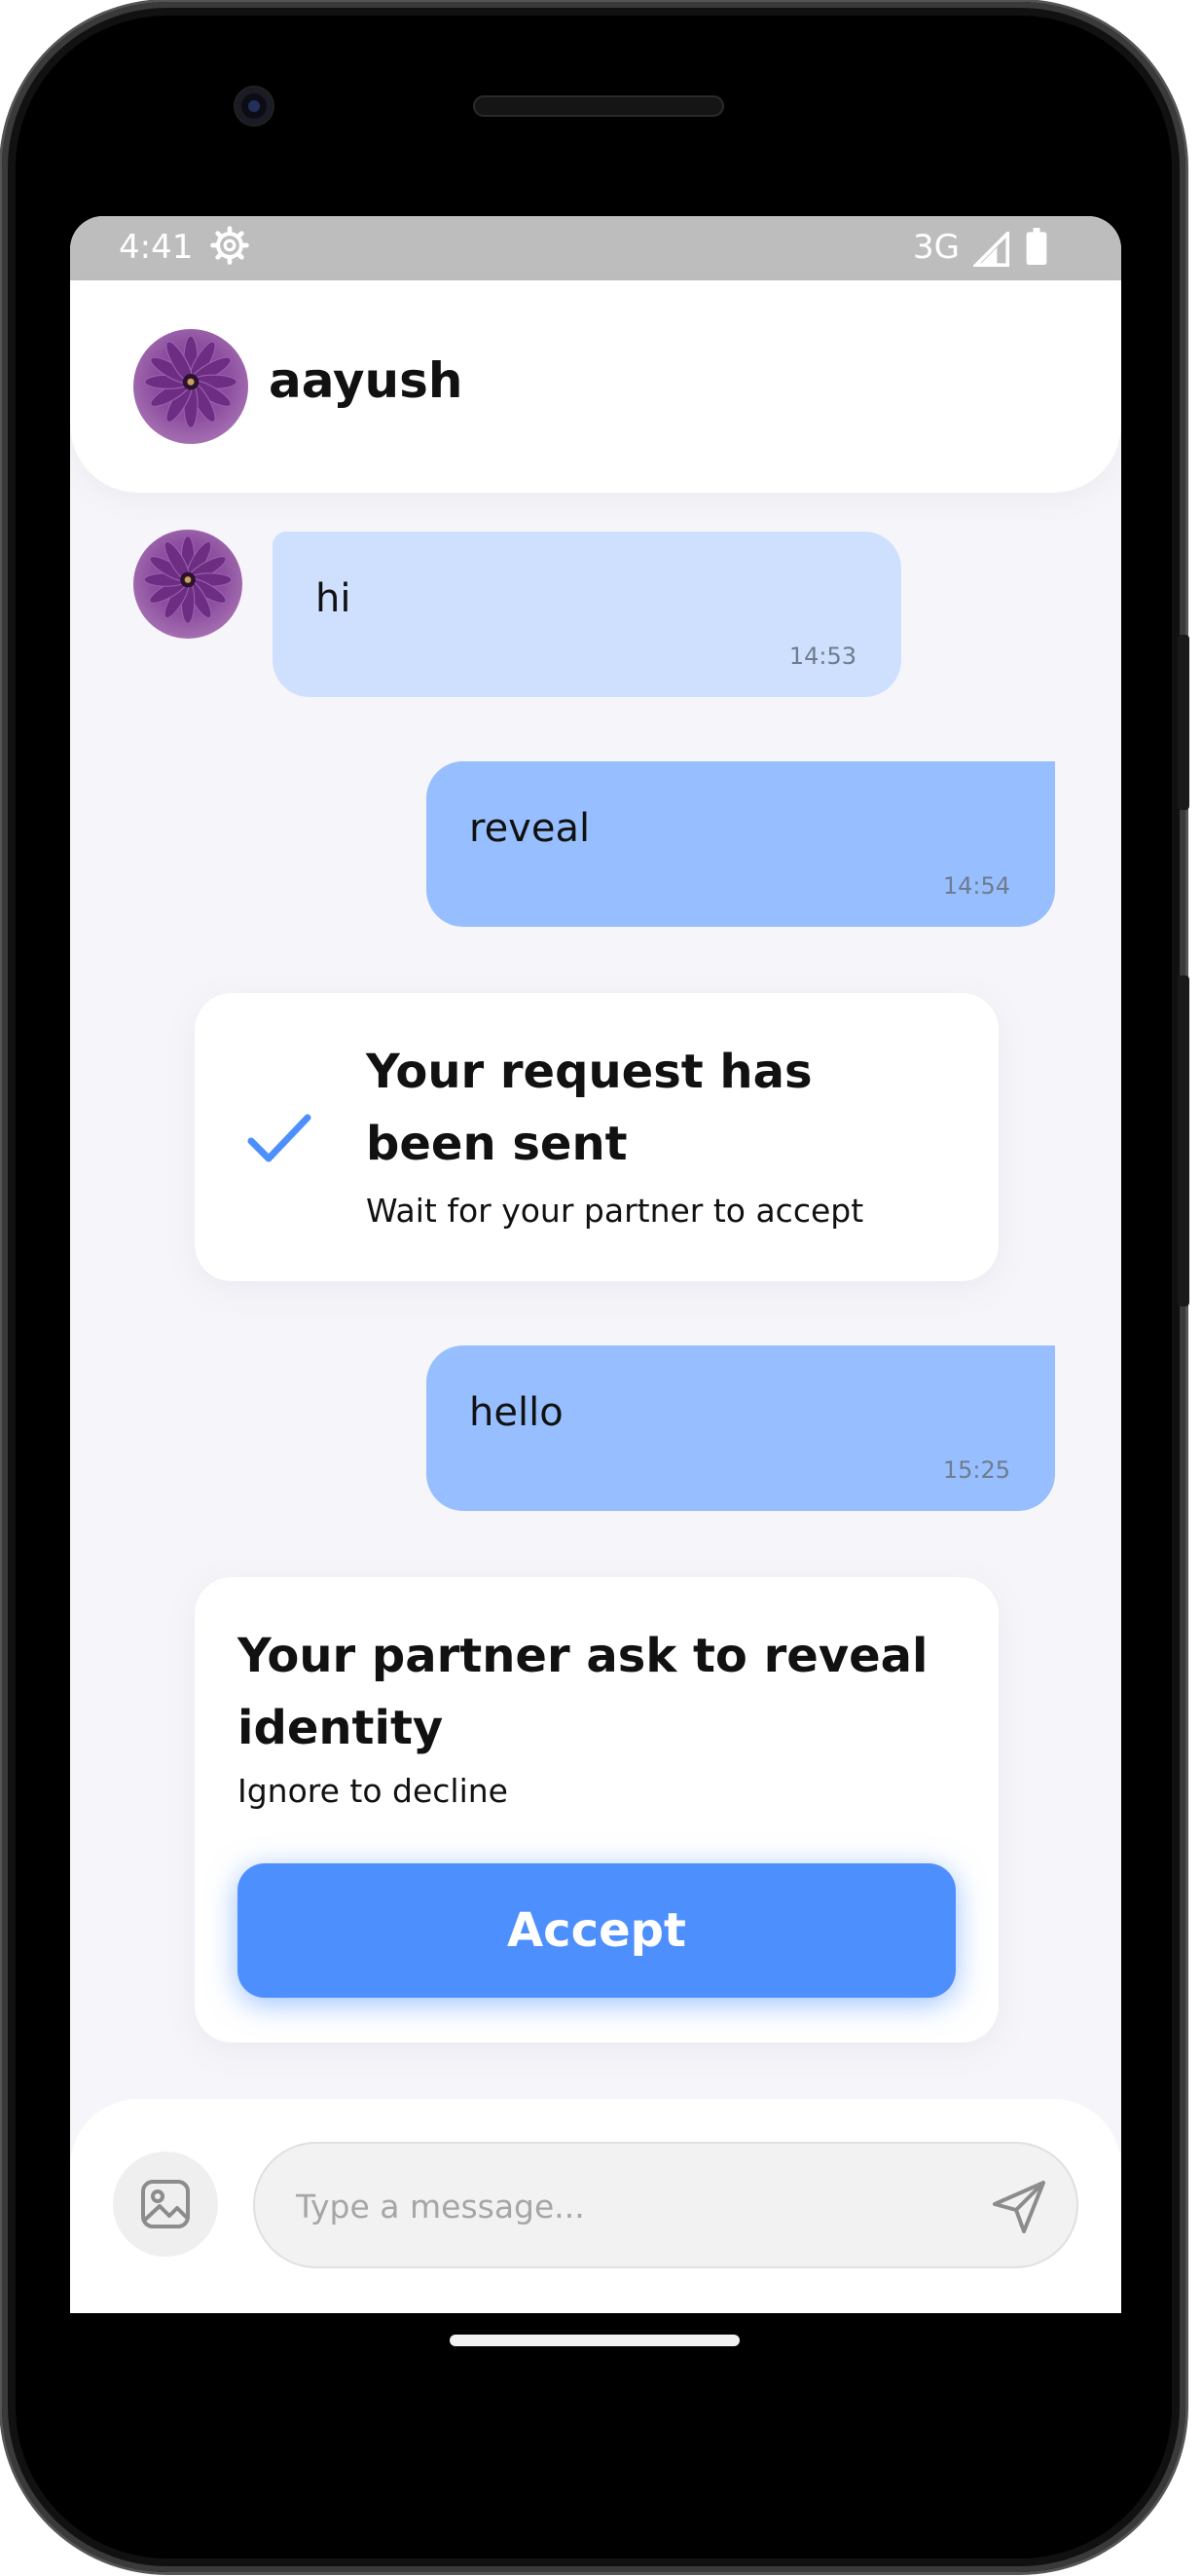 The width and height of the screenshot is (1202, 2576). What do you see at coordinates (583, 1692) in the screenshot?
I see `reveal-request-title: Your partner ask to reveal identity` at bounding box center [583, 1692].